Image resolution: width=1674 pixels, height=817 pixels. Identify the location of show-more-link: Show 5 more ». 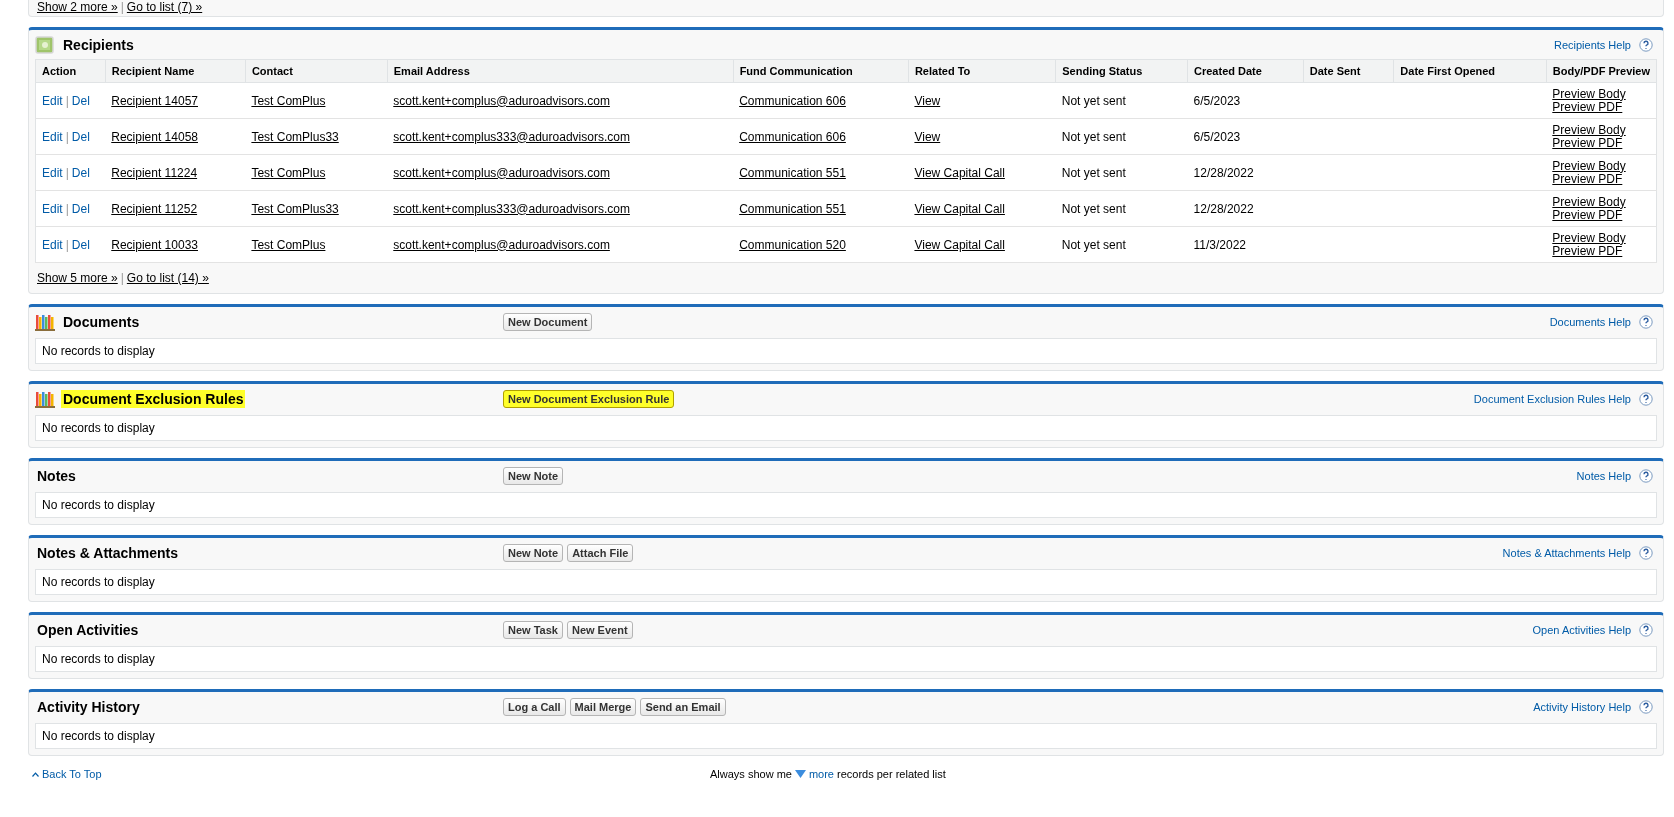
(77, 278).